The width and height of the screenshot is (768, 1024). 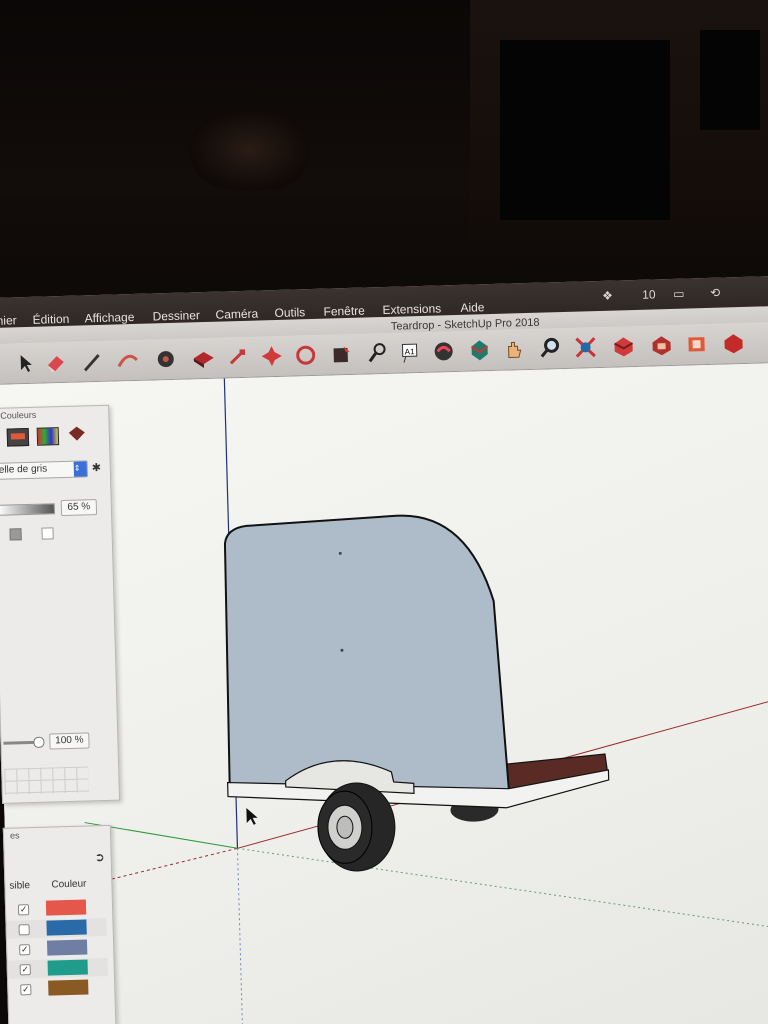 What do you see at coordinates (79, 508) in the screenshot?
I see `opacity-value-field: 65 %` at bounding box center [79, 508].